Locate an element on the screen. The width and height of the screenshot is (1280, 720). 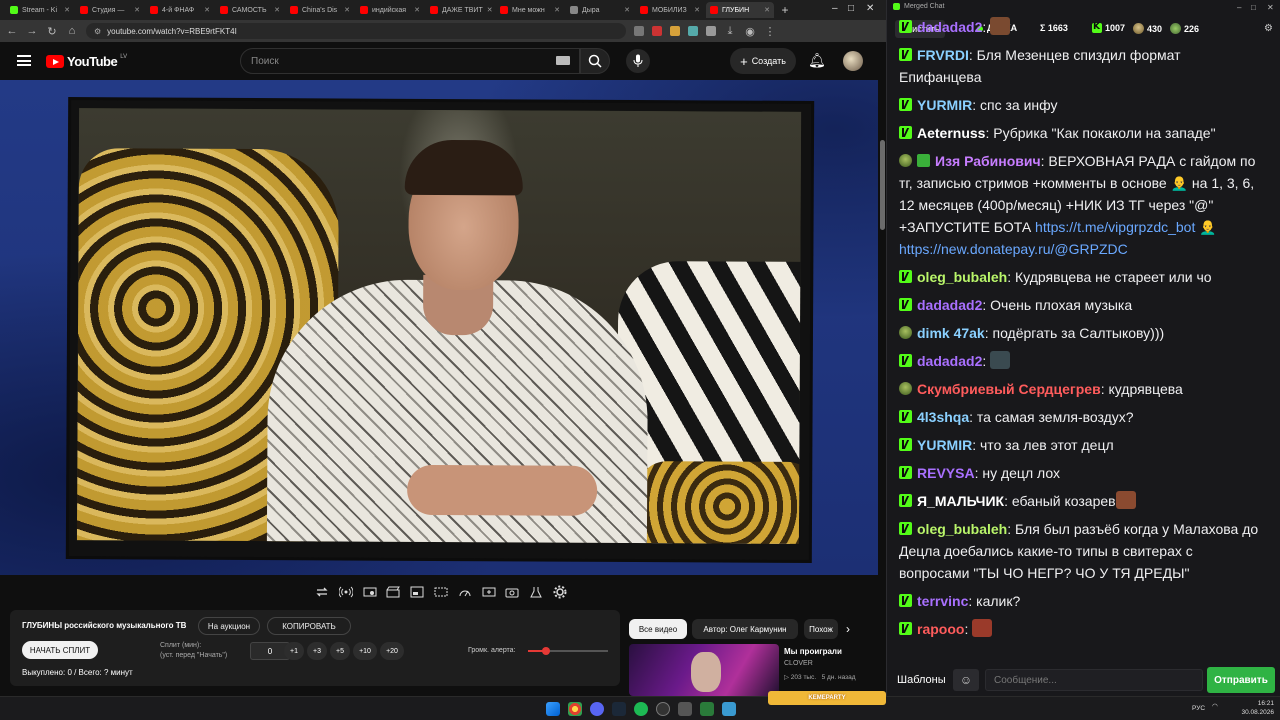
chat-username: Aeternuss is located at coordinates (951, 133).